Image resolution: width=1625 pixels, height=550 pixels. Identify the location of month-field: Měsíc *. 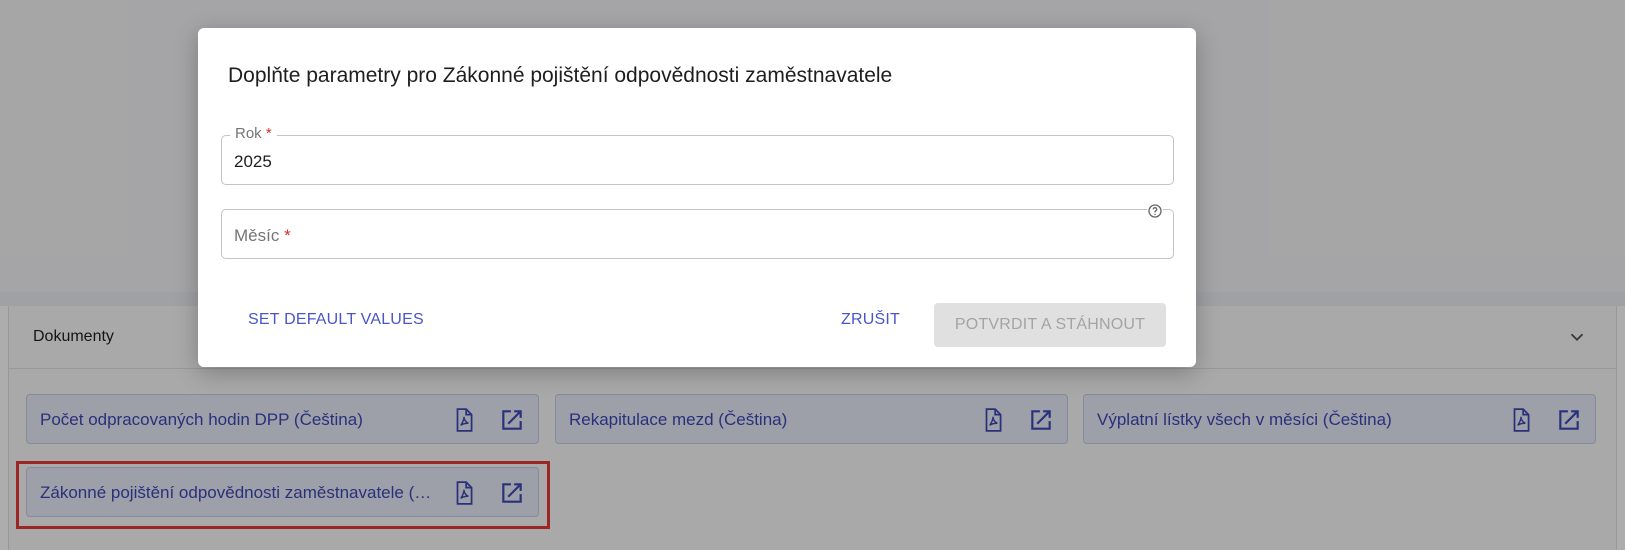
(697, 231).